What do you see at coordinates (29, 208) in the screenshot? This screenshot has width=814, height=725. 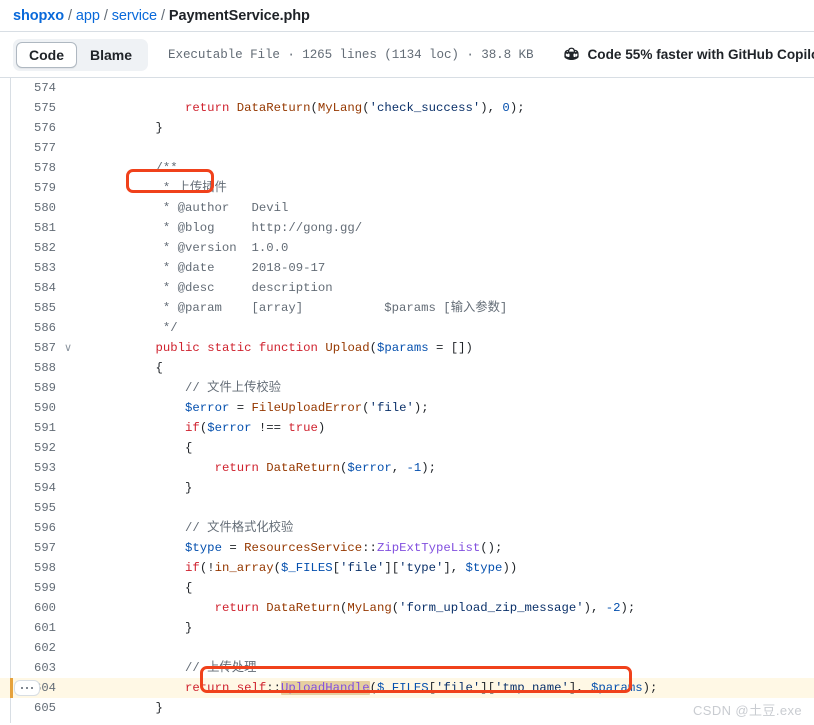 I see `line-number: 580` at bounding box center [29, 208].